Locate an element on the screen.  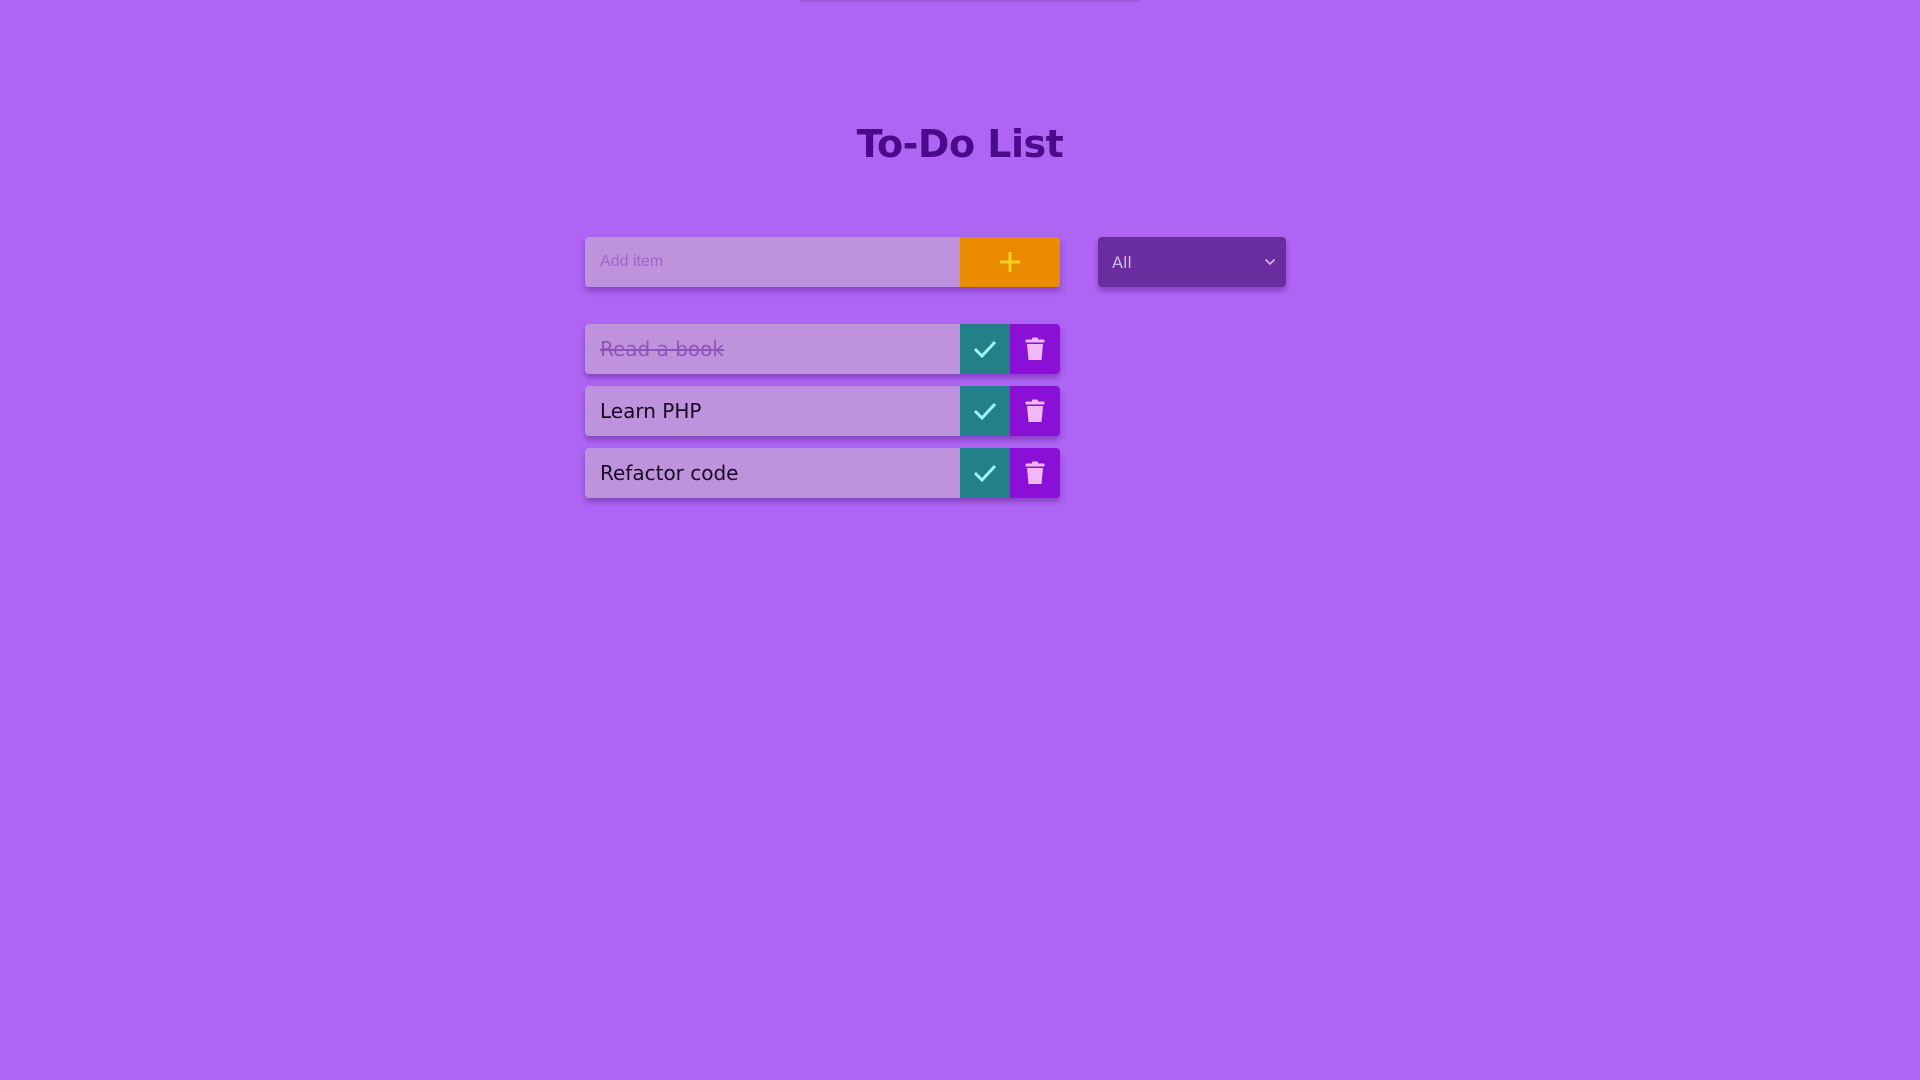
plus-icon is located at coordinates (1010, 262).